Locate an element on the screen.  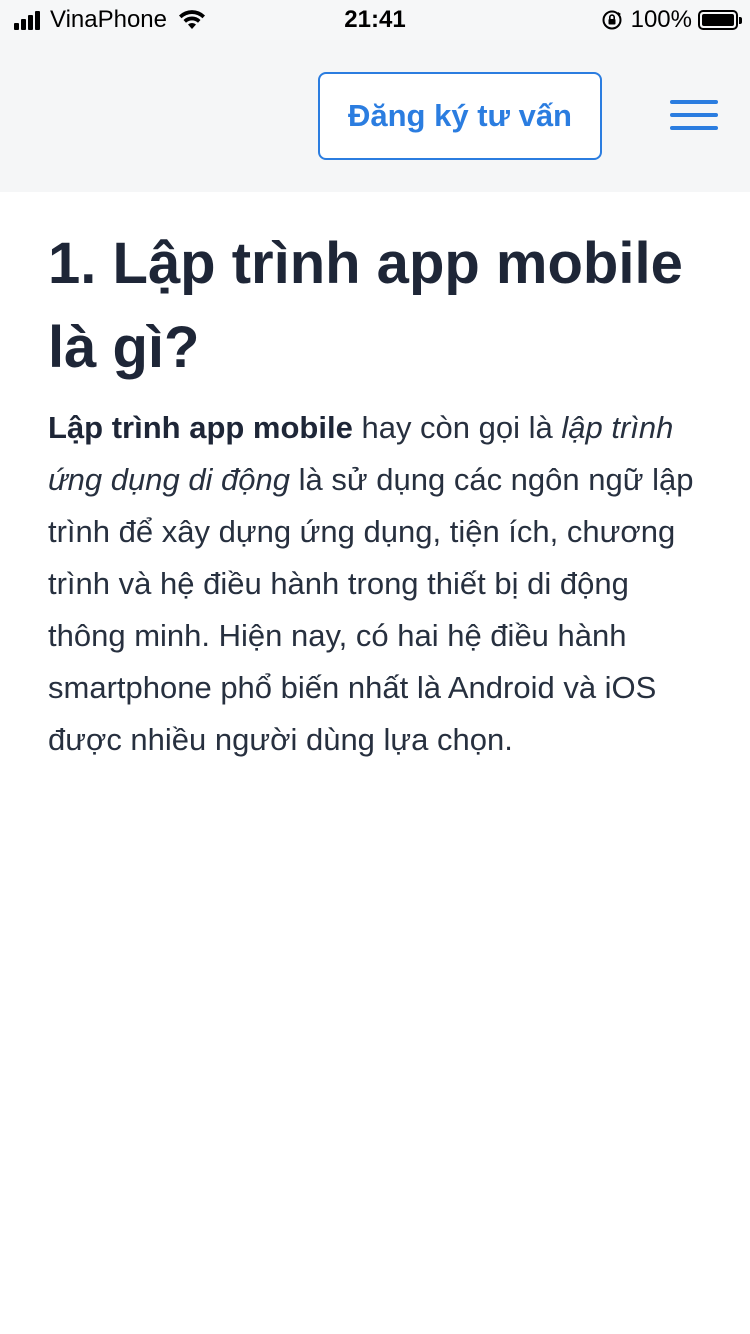
section-heading: 1. Lập trình app mobile là gì? is located at coordinates (365, 305).